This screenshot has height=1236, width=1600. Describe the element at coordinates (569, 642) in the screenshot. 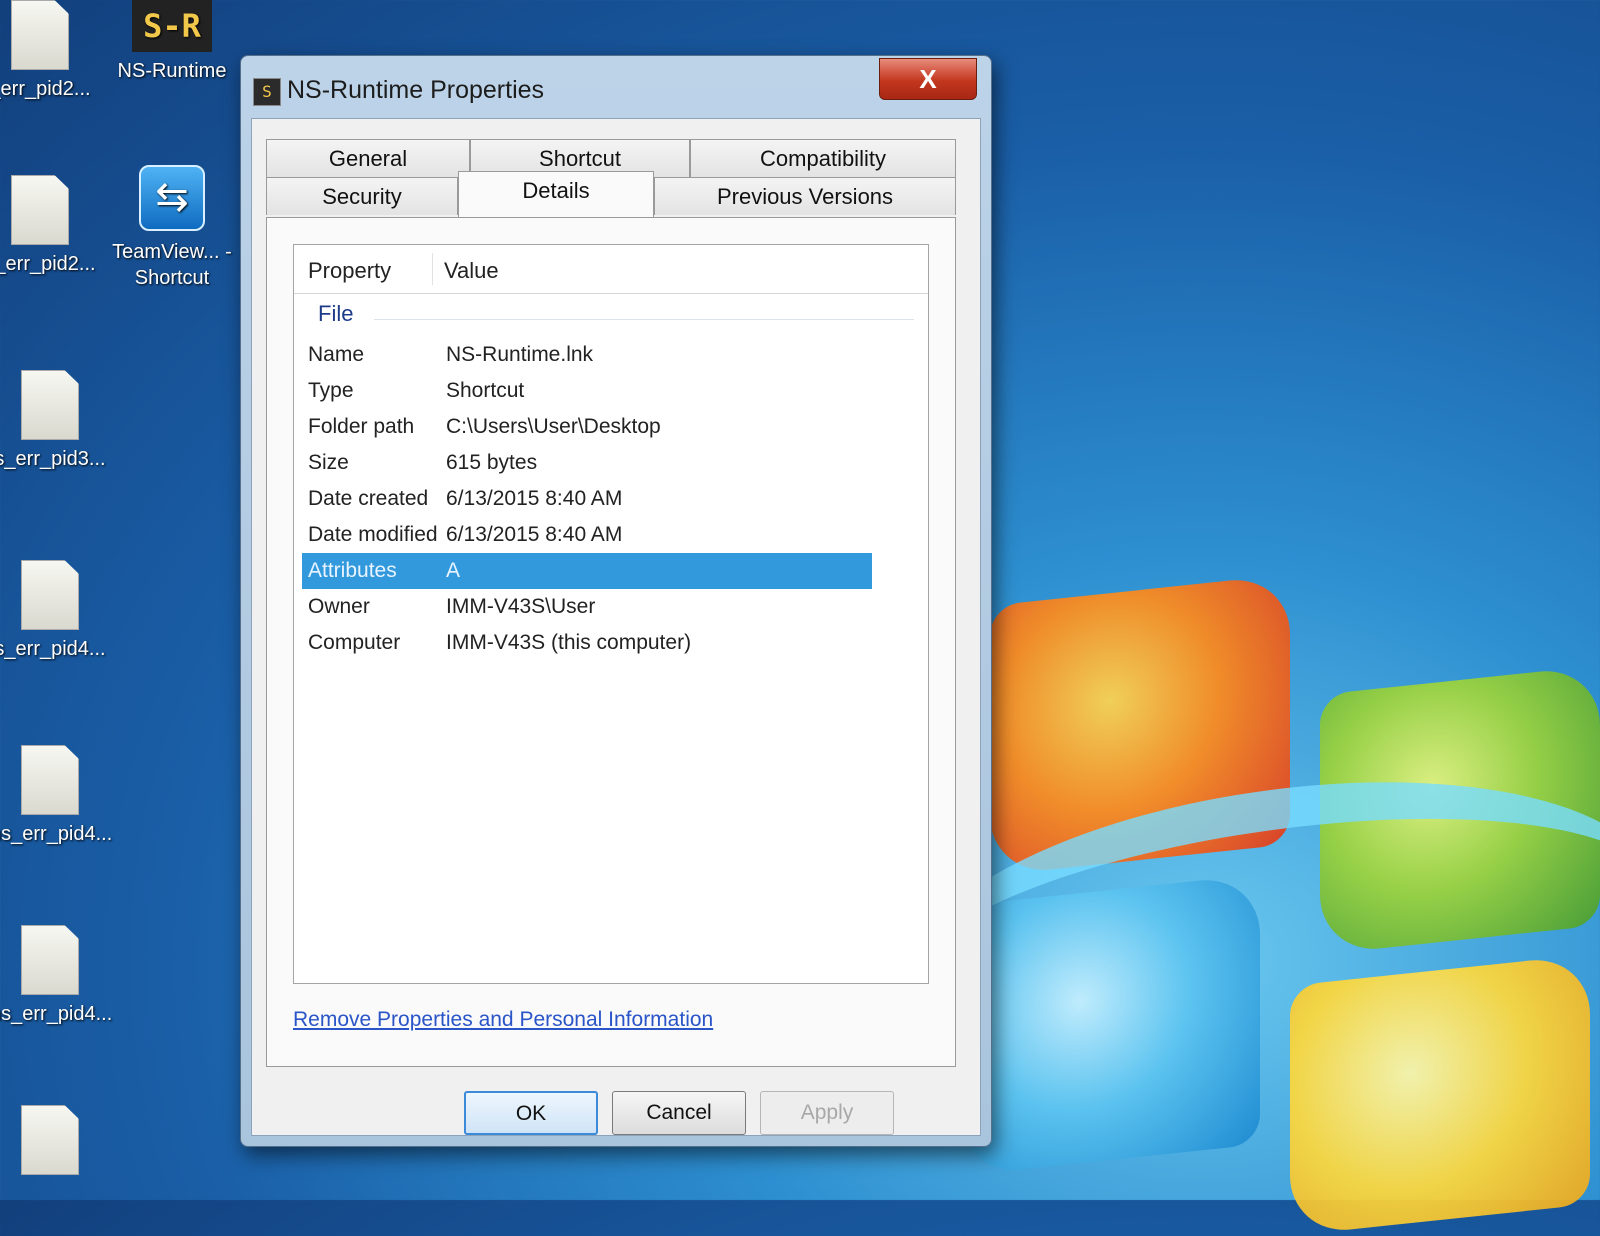

I see `property-value: IMM-V43S (this computer)` at that location.